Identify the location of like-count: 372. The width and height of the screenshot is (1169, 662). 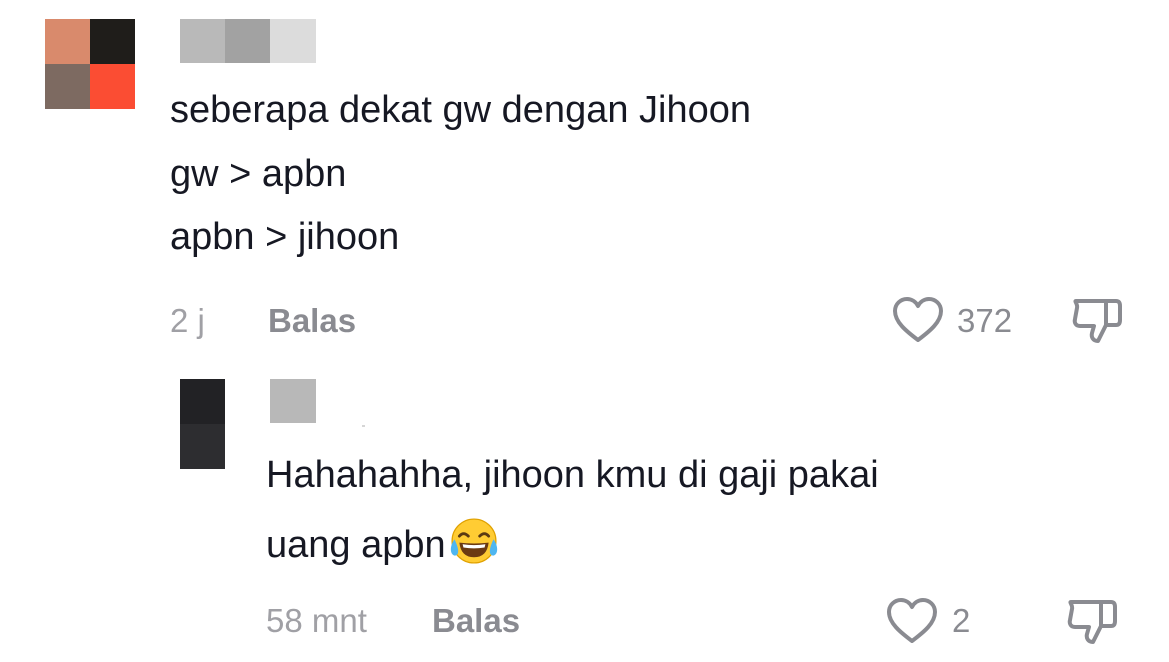
(985, 320).